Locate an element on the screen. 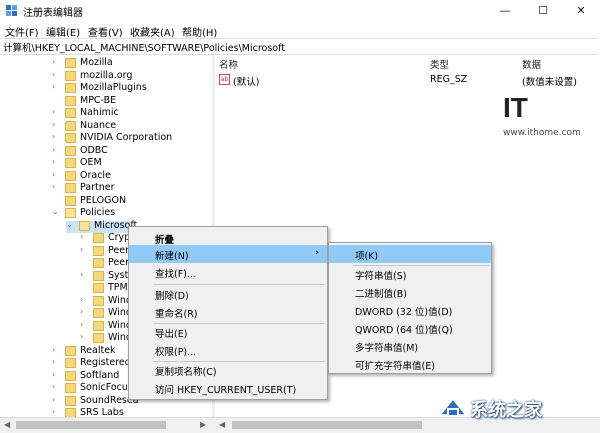 The height and width of the screenshot is (433, 600). menu-file: 文件(F) is located at coordinates (22, 31).